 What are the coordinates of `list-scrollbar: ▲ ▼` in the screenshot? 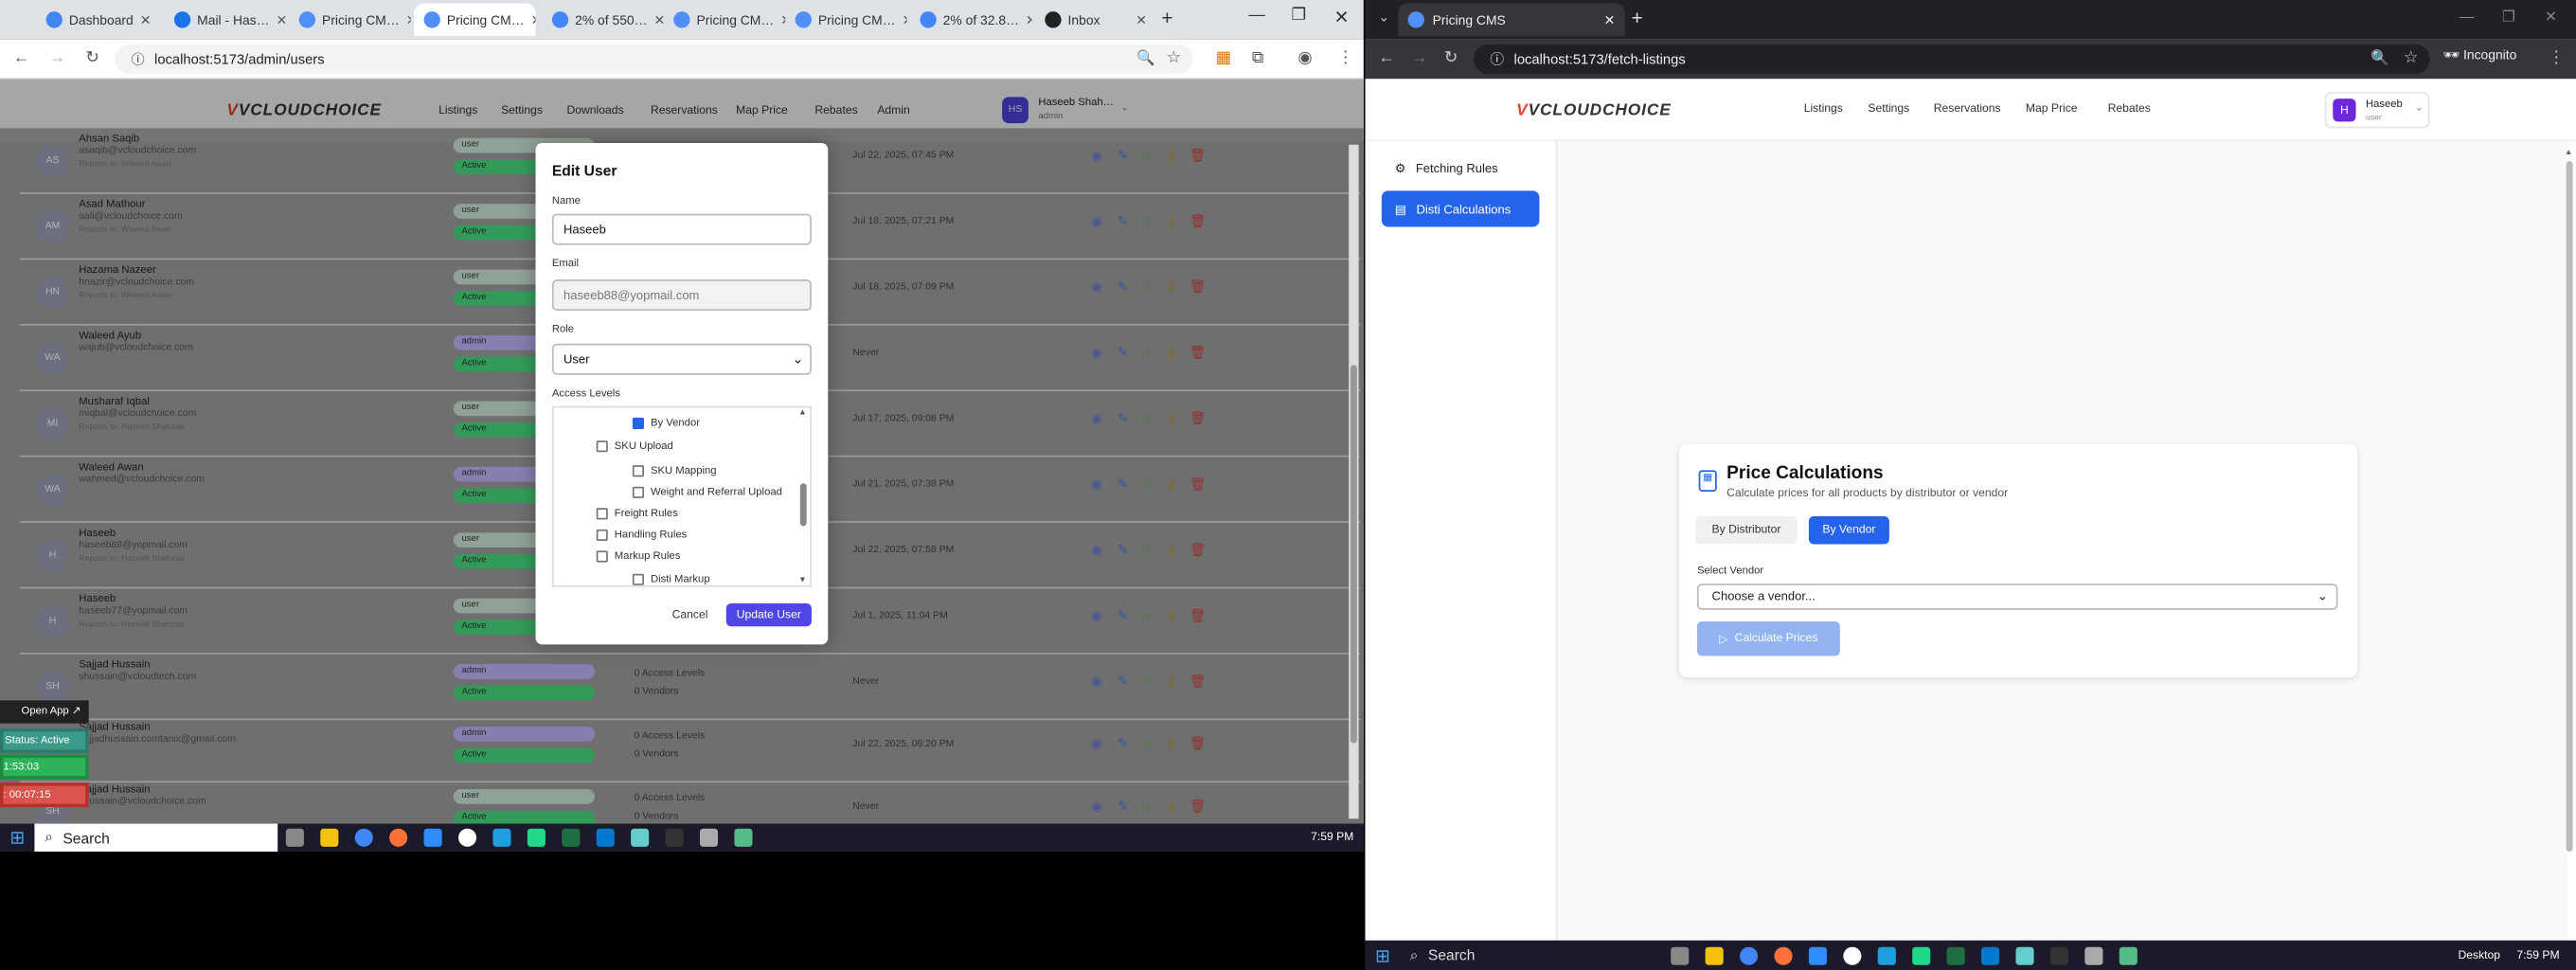 It's located at (803, 496).